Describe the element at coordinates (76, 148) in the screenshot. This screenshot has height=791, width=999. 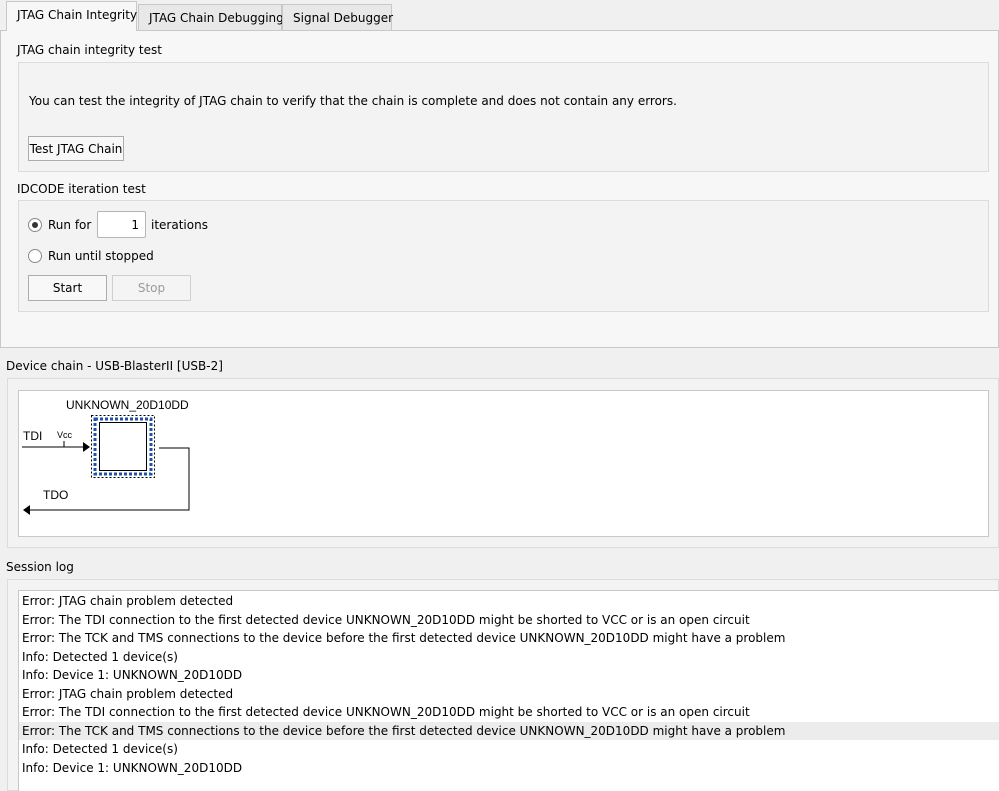
I see `test-jtag-chain-button: Test JTAG Chain` at that location.